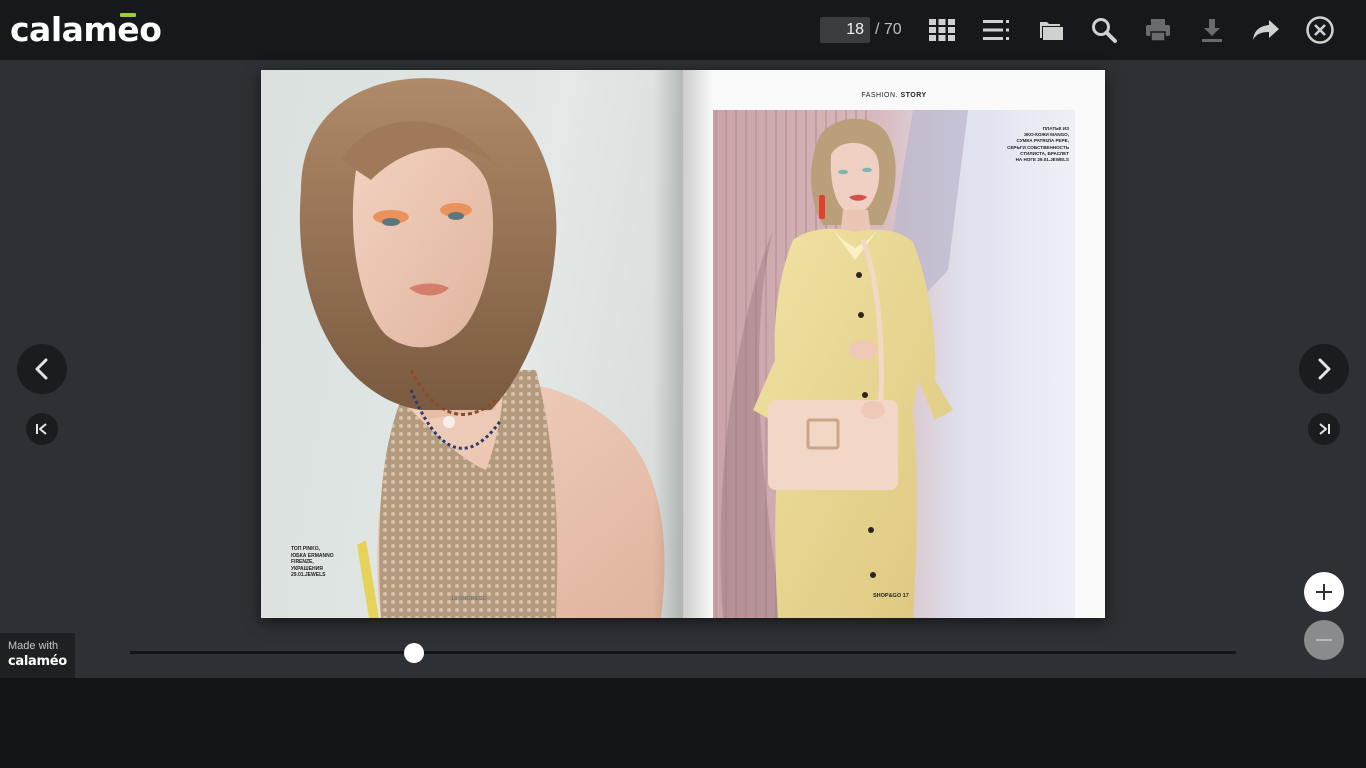 The height and width of the screenshot is (768, 1366). I want to click on share-icon, so click(1266, 30).